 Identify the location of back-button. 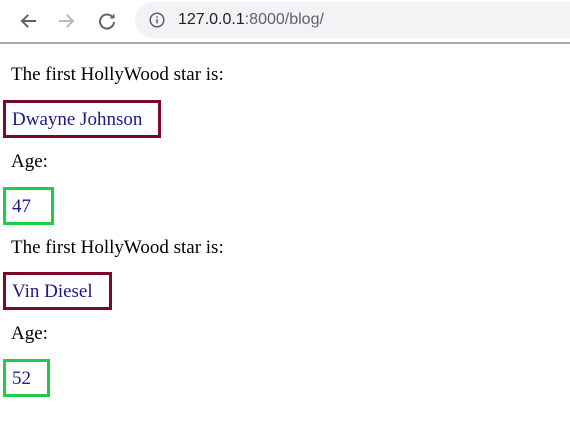
(28, 21).